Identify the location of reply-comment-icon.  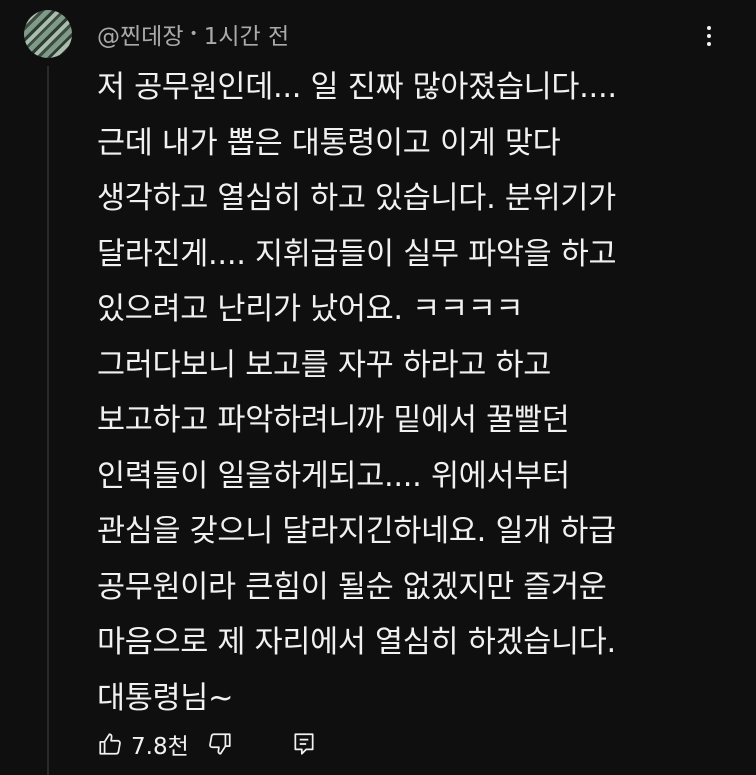
(304, 744).